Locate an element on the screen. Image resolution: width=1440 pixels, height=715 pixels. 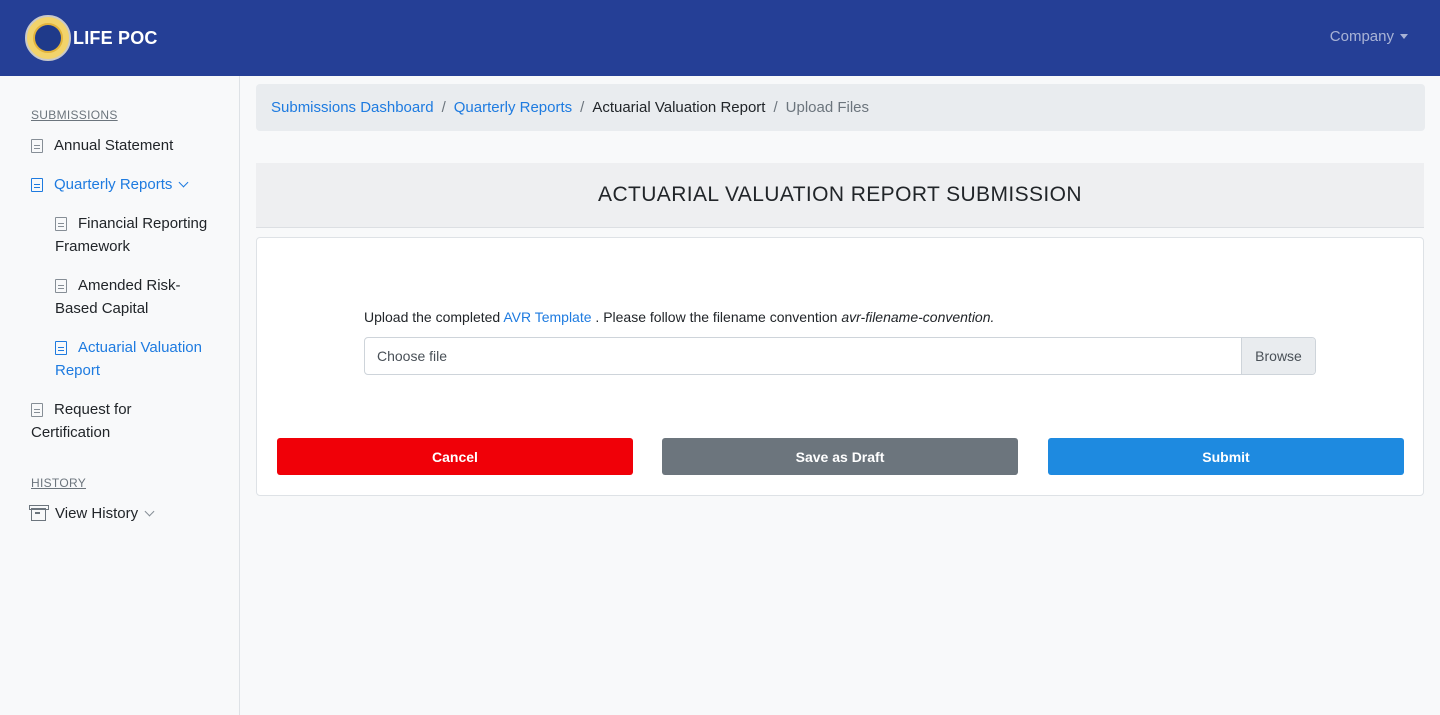
brand-link: LIFE POC is located at coordinates (91, 38).